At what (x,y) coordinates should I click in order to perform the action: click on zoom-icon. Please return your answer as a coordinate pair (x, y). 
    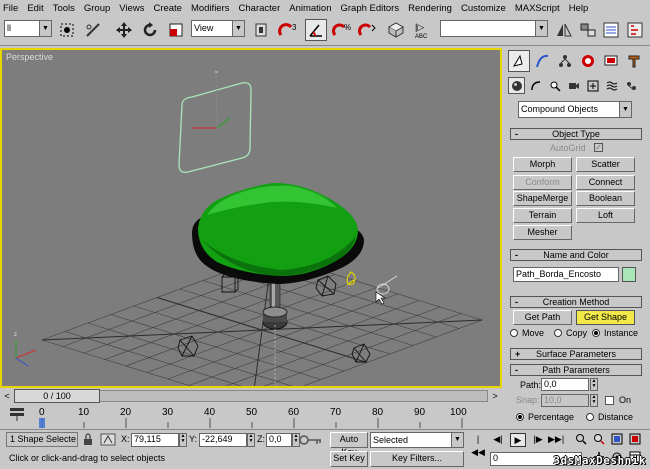
    Looking at the image, I should click on (581, 440).